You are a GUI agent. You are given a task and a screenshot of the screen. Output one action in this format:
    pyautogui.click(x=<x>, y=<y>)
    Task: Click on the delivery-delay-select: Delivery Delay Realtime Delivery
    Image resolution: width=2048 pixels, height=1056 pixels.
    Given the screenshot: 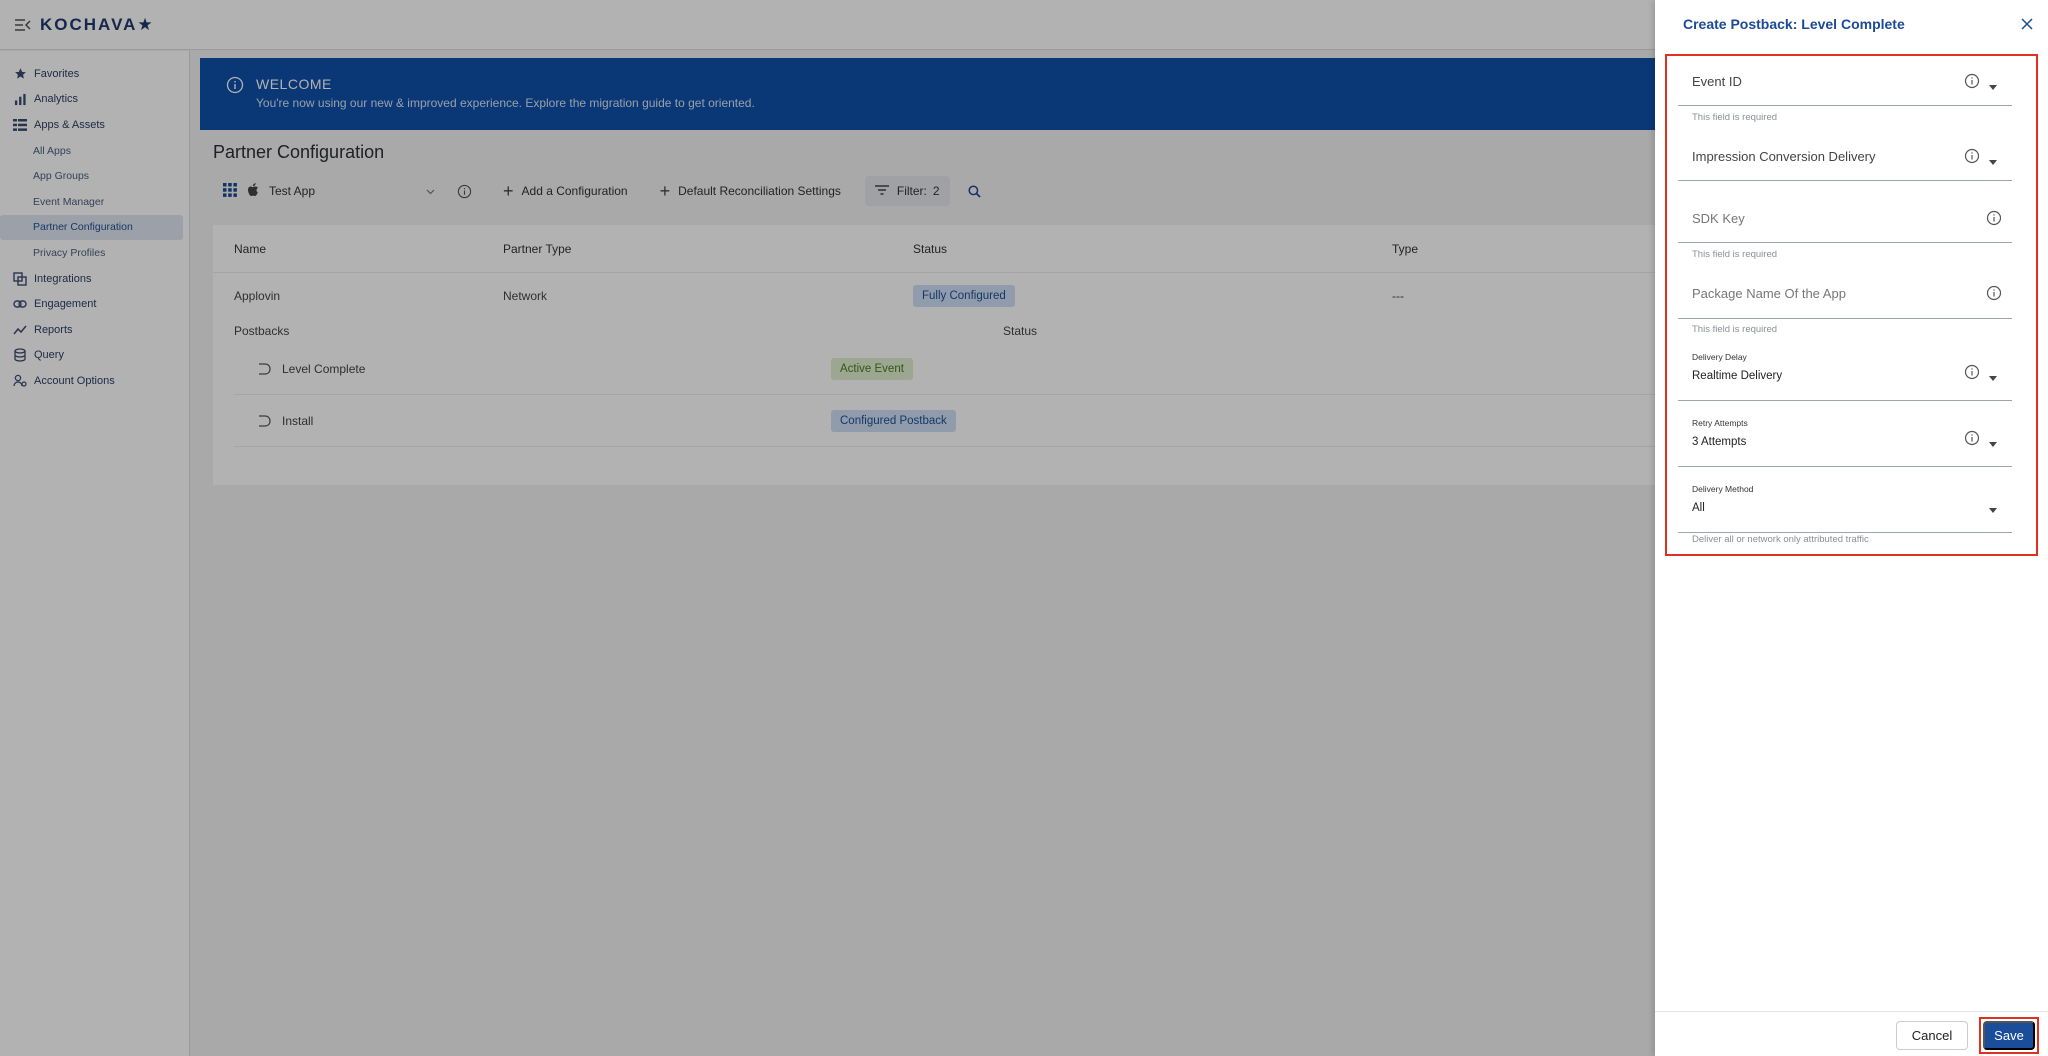 What is the action you would take?
    pyautogui.click(x=1845, y=376)
    